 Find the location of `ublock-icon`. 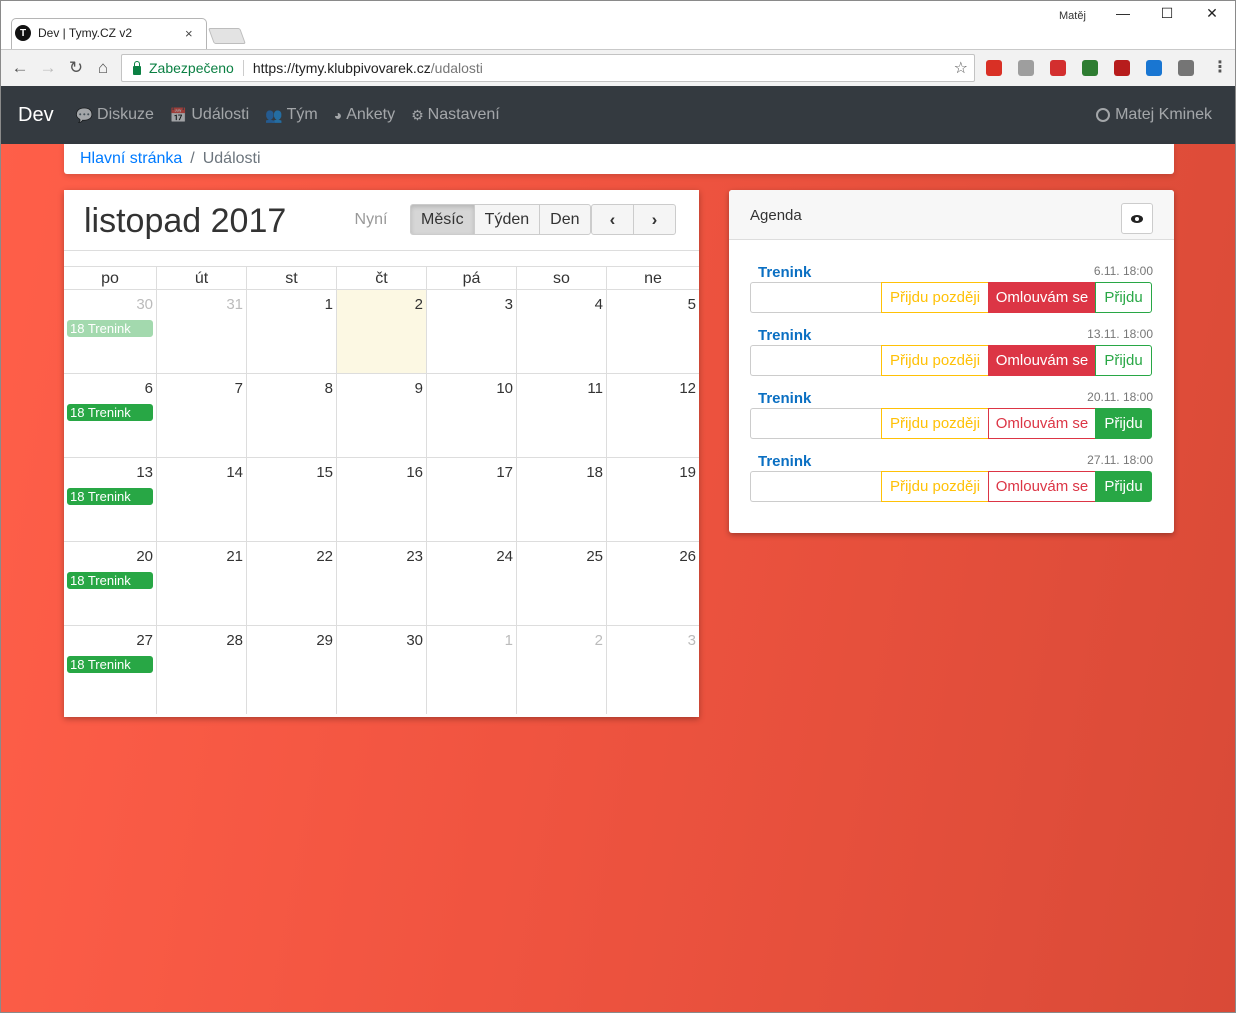

ublock-icon is located at coordinates (1122, 68).